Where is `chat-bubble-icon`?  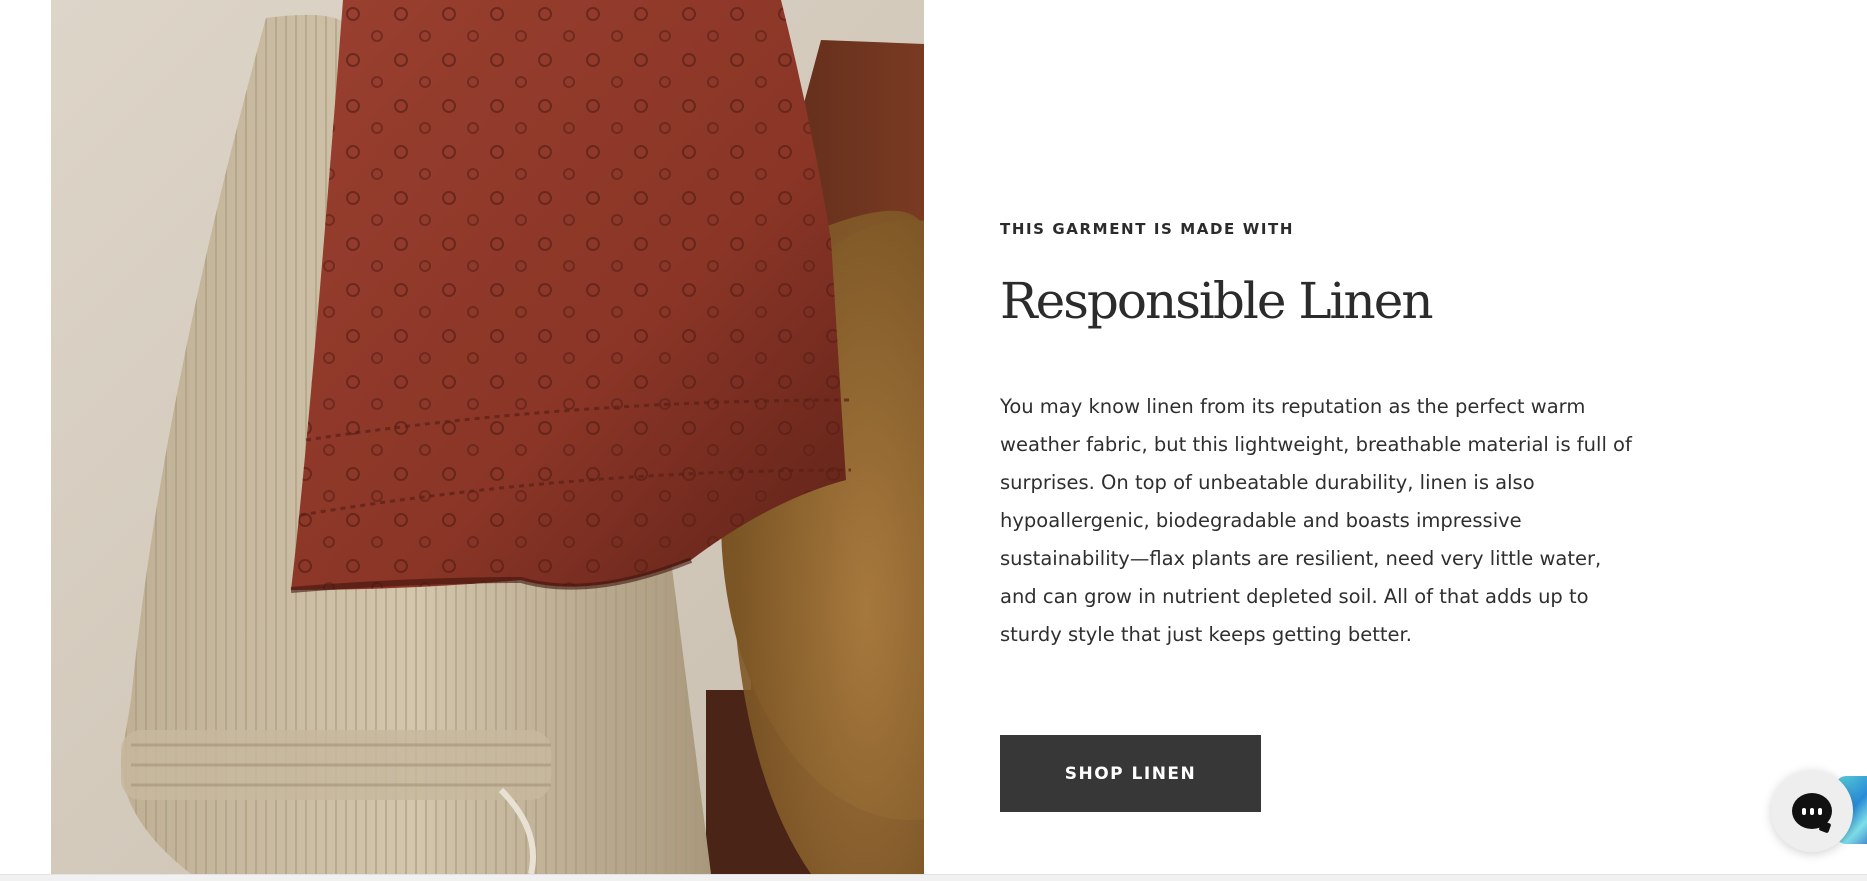 chat-bubble-icon is located at coordinates (1812, 811).